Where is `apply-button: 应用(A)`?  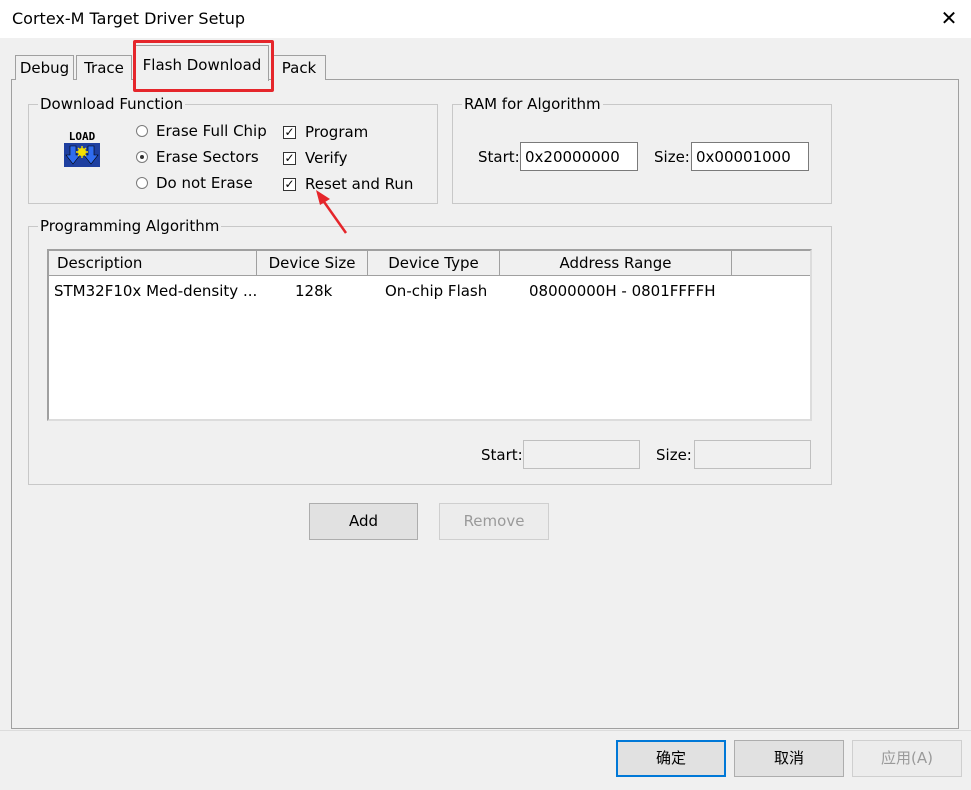 apply-button: 应用(A) is located at coordinates (907, 758).